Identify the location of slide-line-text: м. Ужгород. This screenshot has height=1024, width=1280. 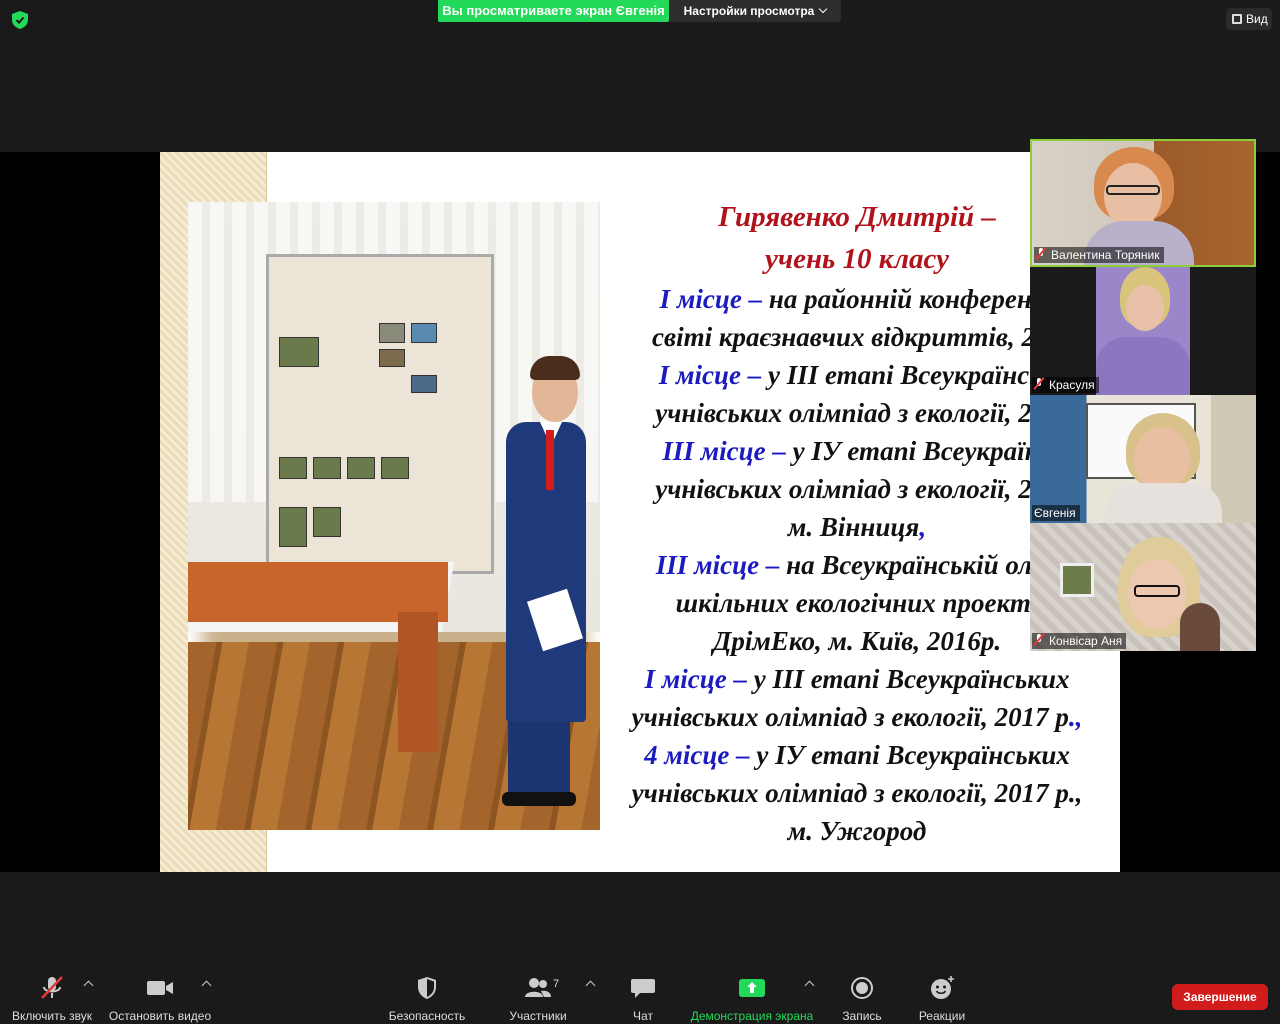
(857, 831).